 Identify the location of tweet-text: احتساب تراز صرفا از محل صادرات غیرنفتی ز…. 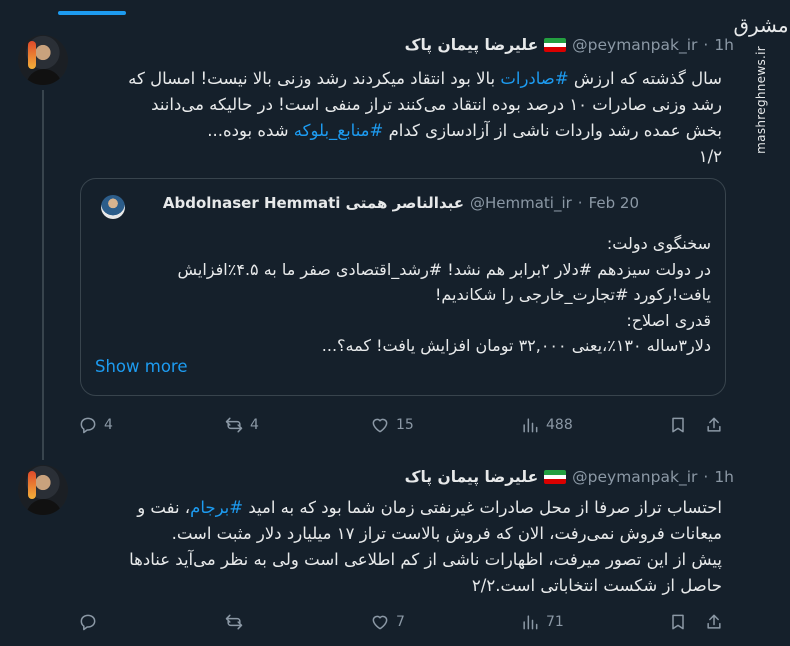
(397, 547).